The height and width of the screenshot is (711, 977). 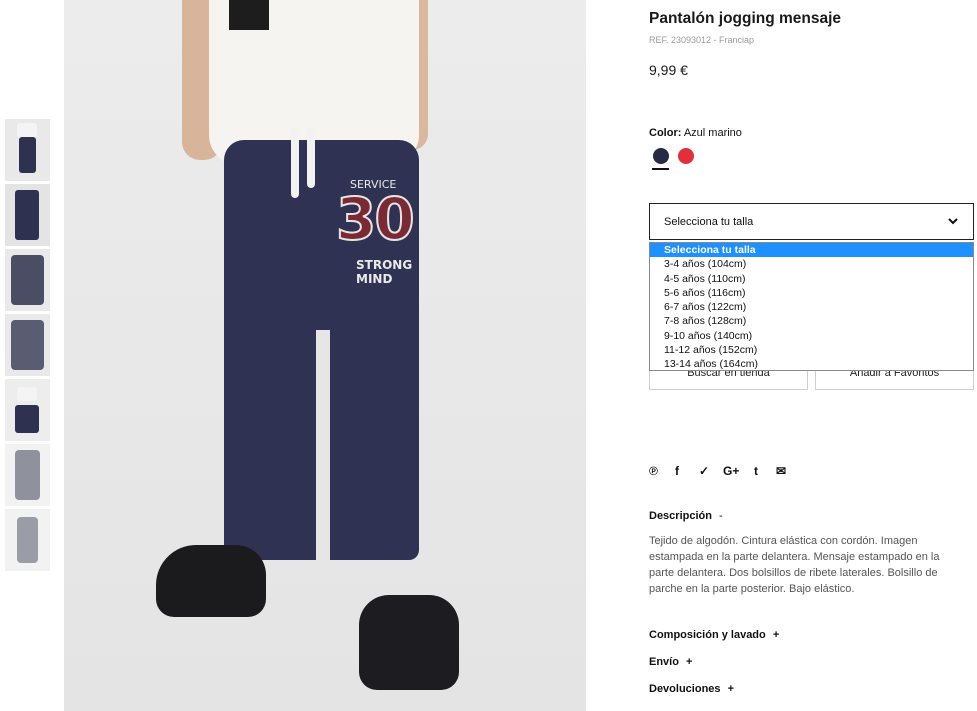 What do you see at coordinates (27, 155) in the screenshot?
I see `thumbnail-figure-pants` at bounding box center [27, 155].